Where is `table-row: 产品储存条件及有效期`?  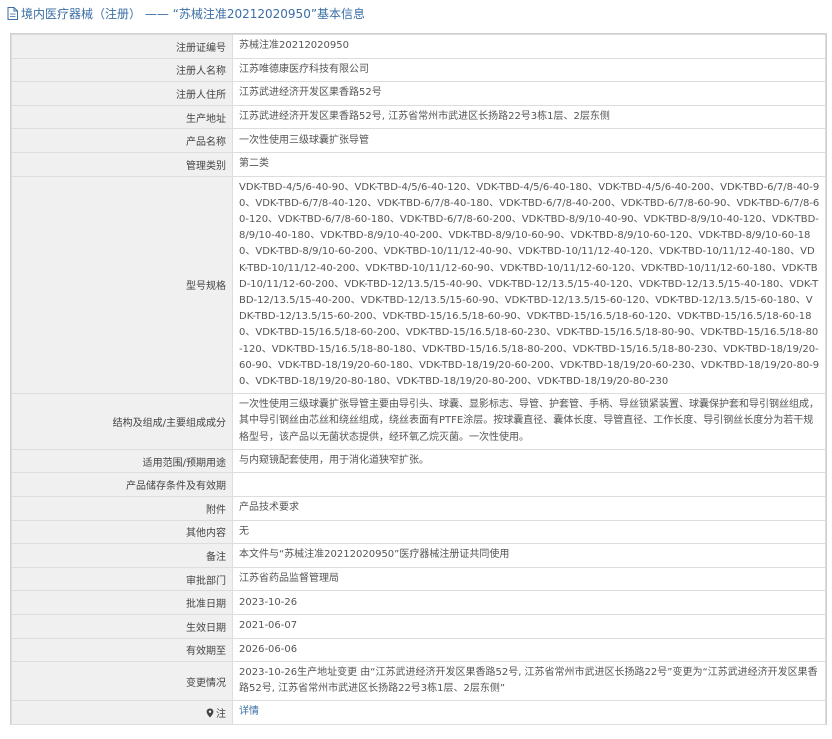
table-row: 产品储存条件及有效期 is located at coordinates (418, 484).